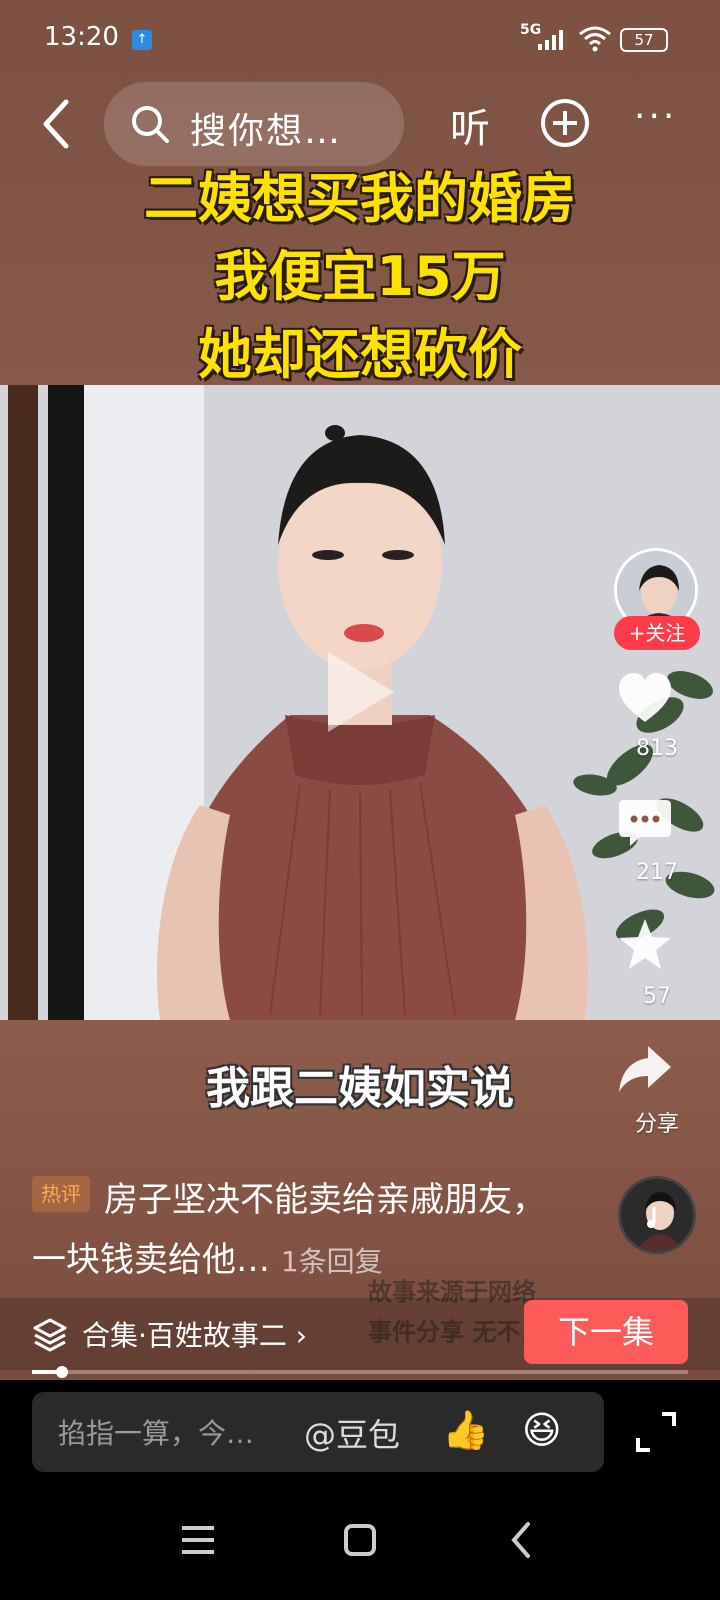 The height and width of the screenshot is (1600, 720). I want to click on follow-button: +关注, so click(657, 633).